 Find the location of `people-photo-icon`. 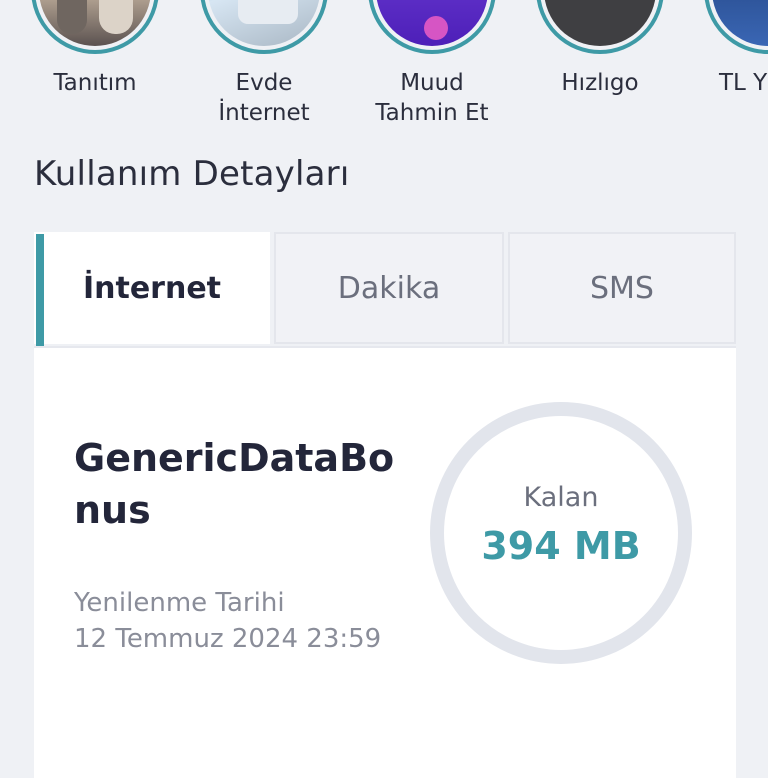

people-photo-icon is located at coordinates (95, 23).